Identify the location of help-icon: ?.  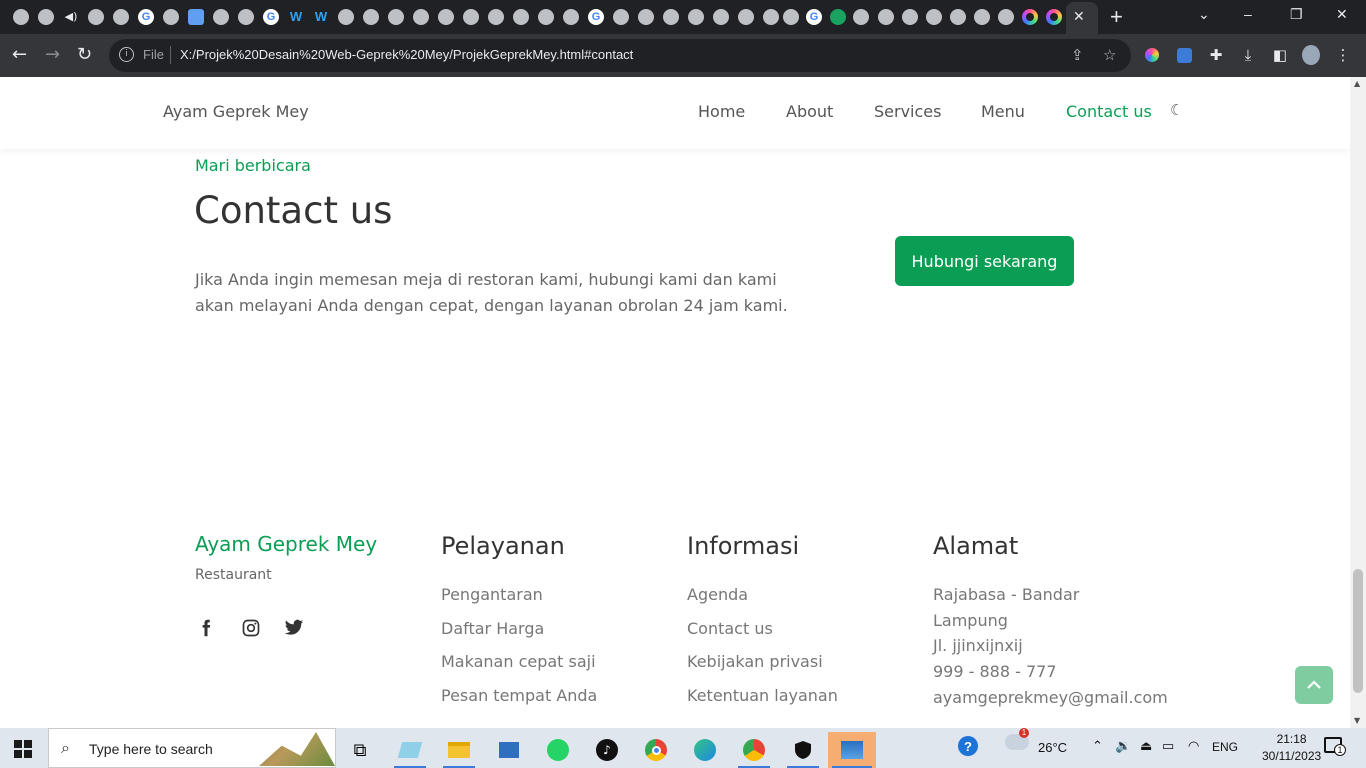
(968, 746).